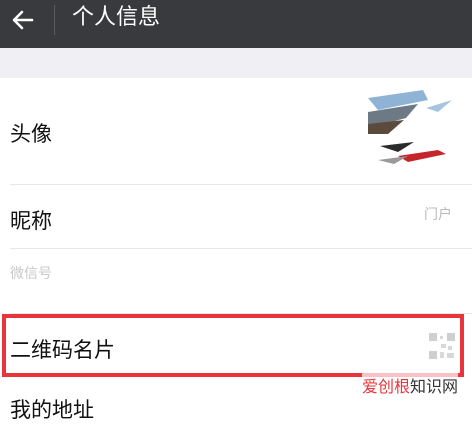 This screenshot has height=424, width=472. What do you see at coordinates (233, 345) in the screenshot?
I see `qrcode-highlight-box` at bounding box center [233, 345].